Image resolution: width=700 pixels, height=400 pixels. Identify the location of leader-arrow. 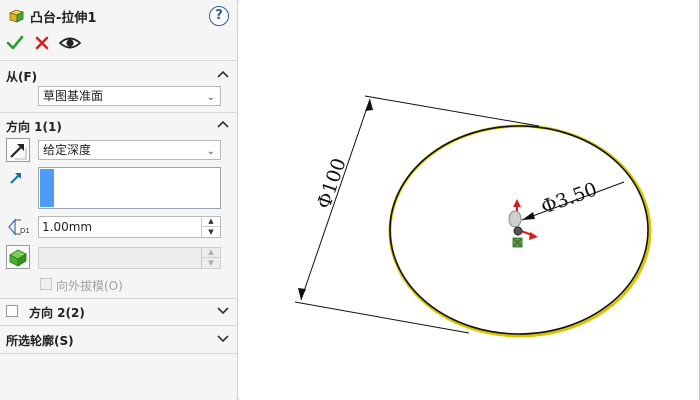
(528, 216).